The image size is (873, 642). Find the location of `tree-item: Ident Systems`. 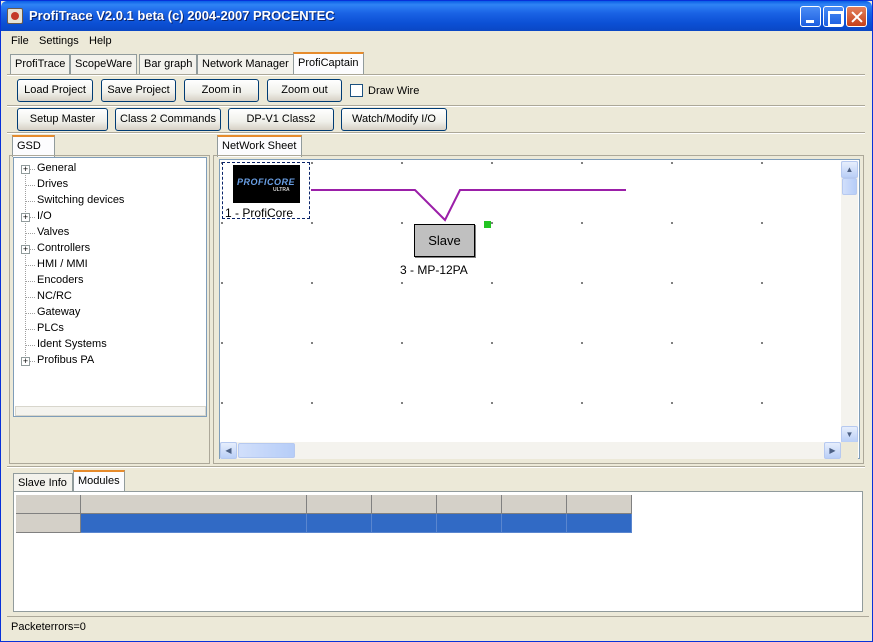

tree-item: Ident Systems is located at coordinates (72, 344).